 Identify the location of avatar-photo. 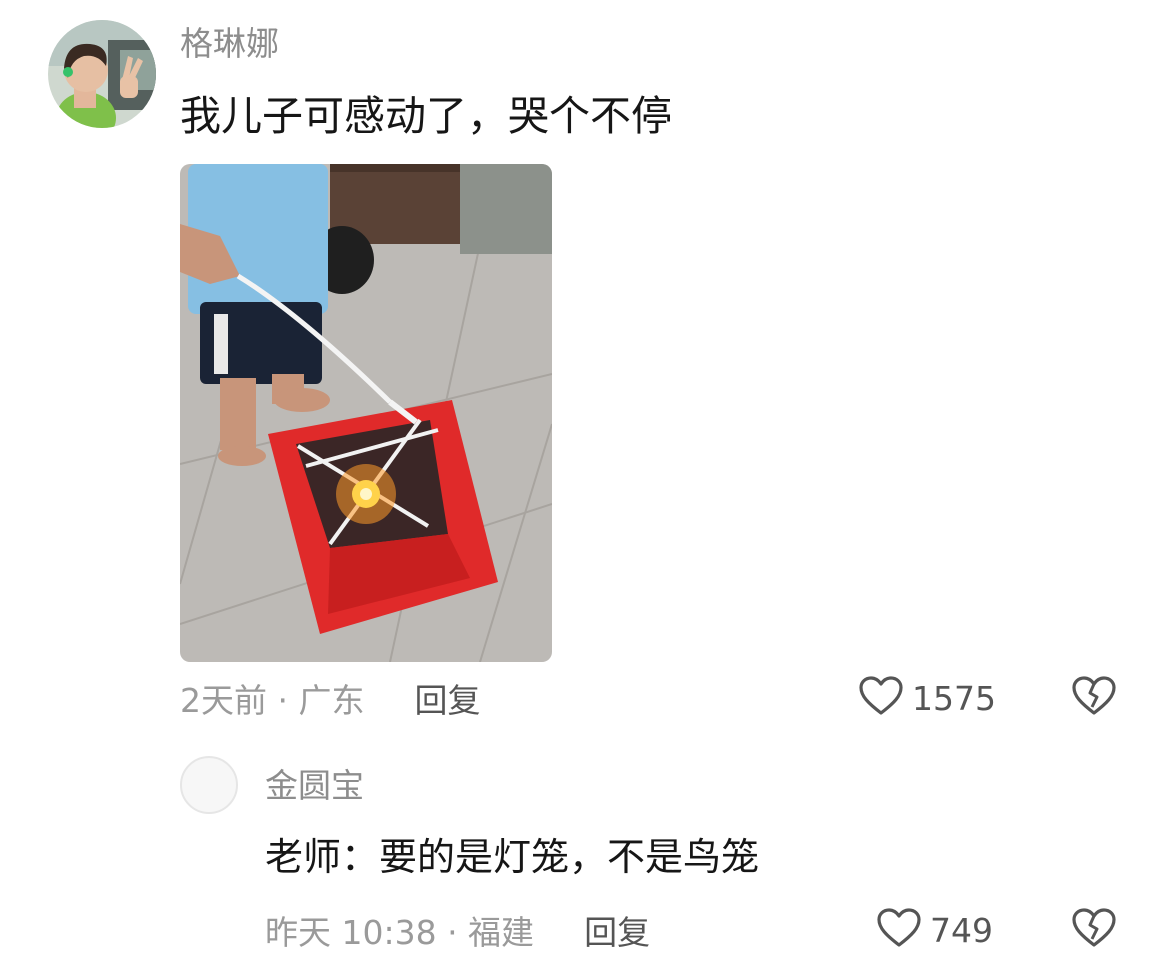
(102, 74).